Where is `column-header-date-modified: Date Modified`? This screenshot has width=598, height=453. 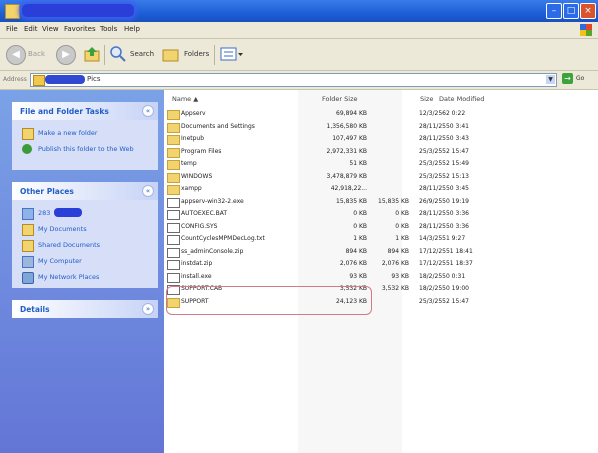 column-header-date-modified: Date Modified is located at coordinates (461, 99).